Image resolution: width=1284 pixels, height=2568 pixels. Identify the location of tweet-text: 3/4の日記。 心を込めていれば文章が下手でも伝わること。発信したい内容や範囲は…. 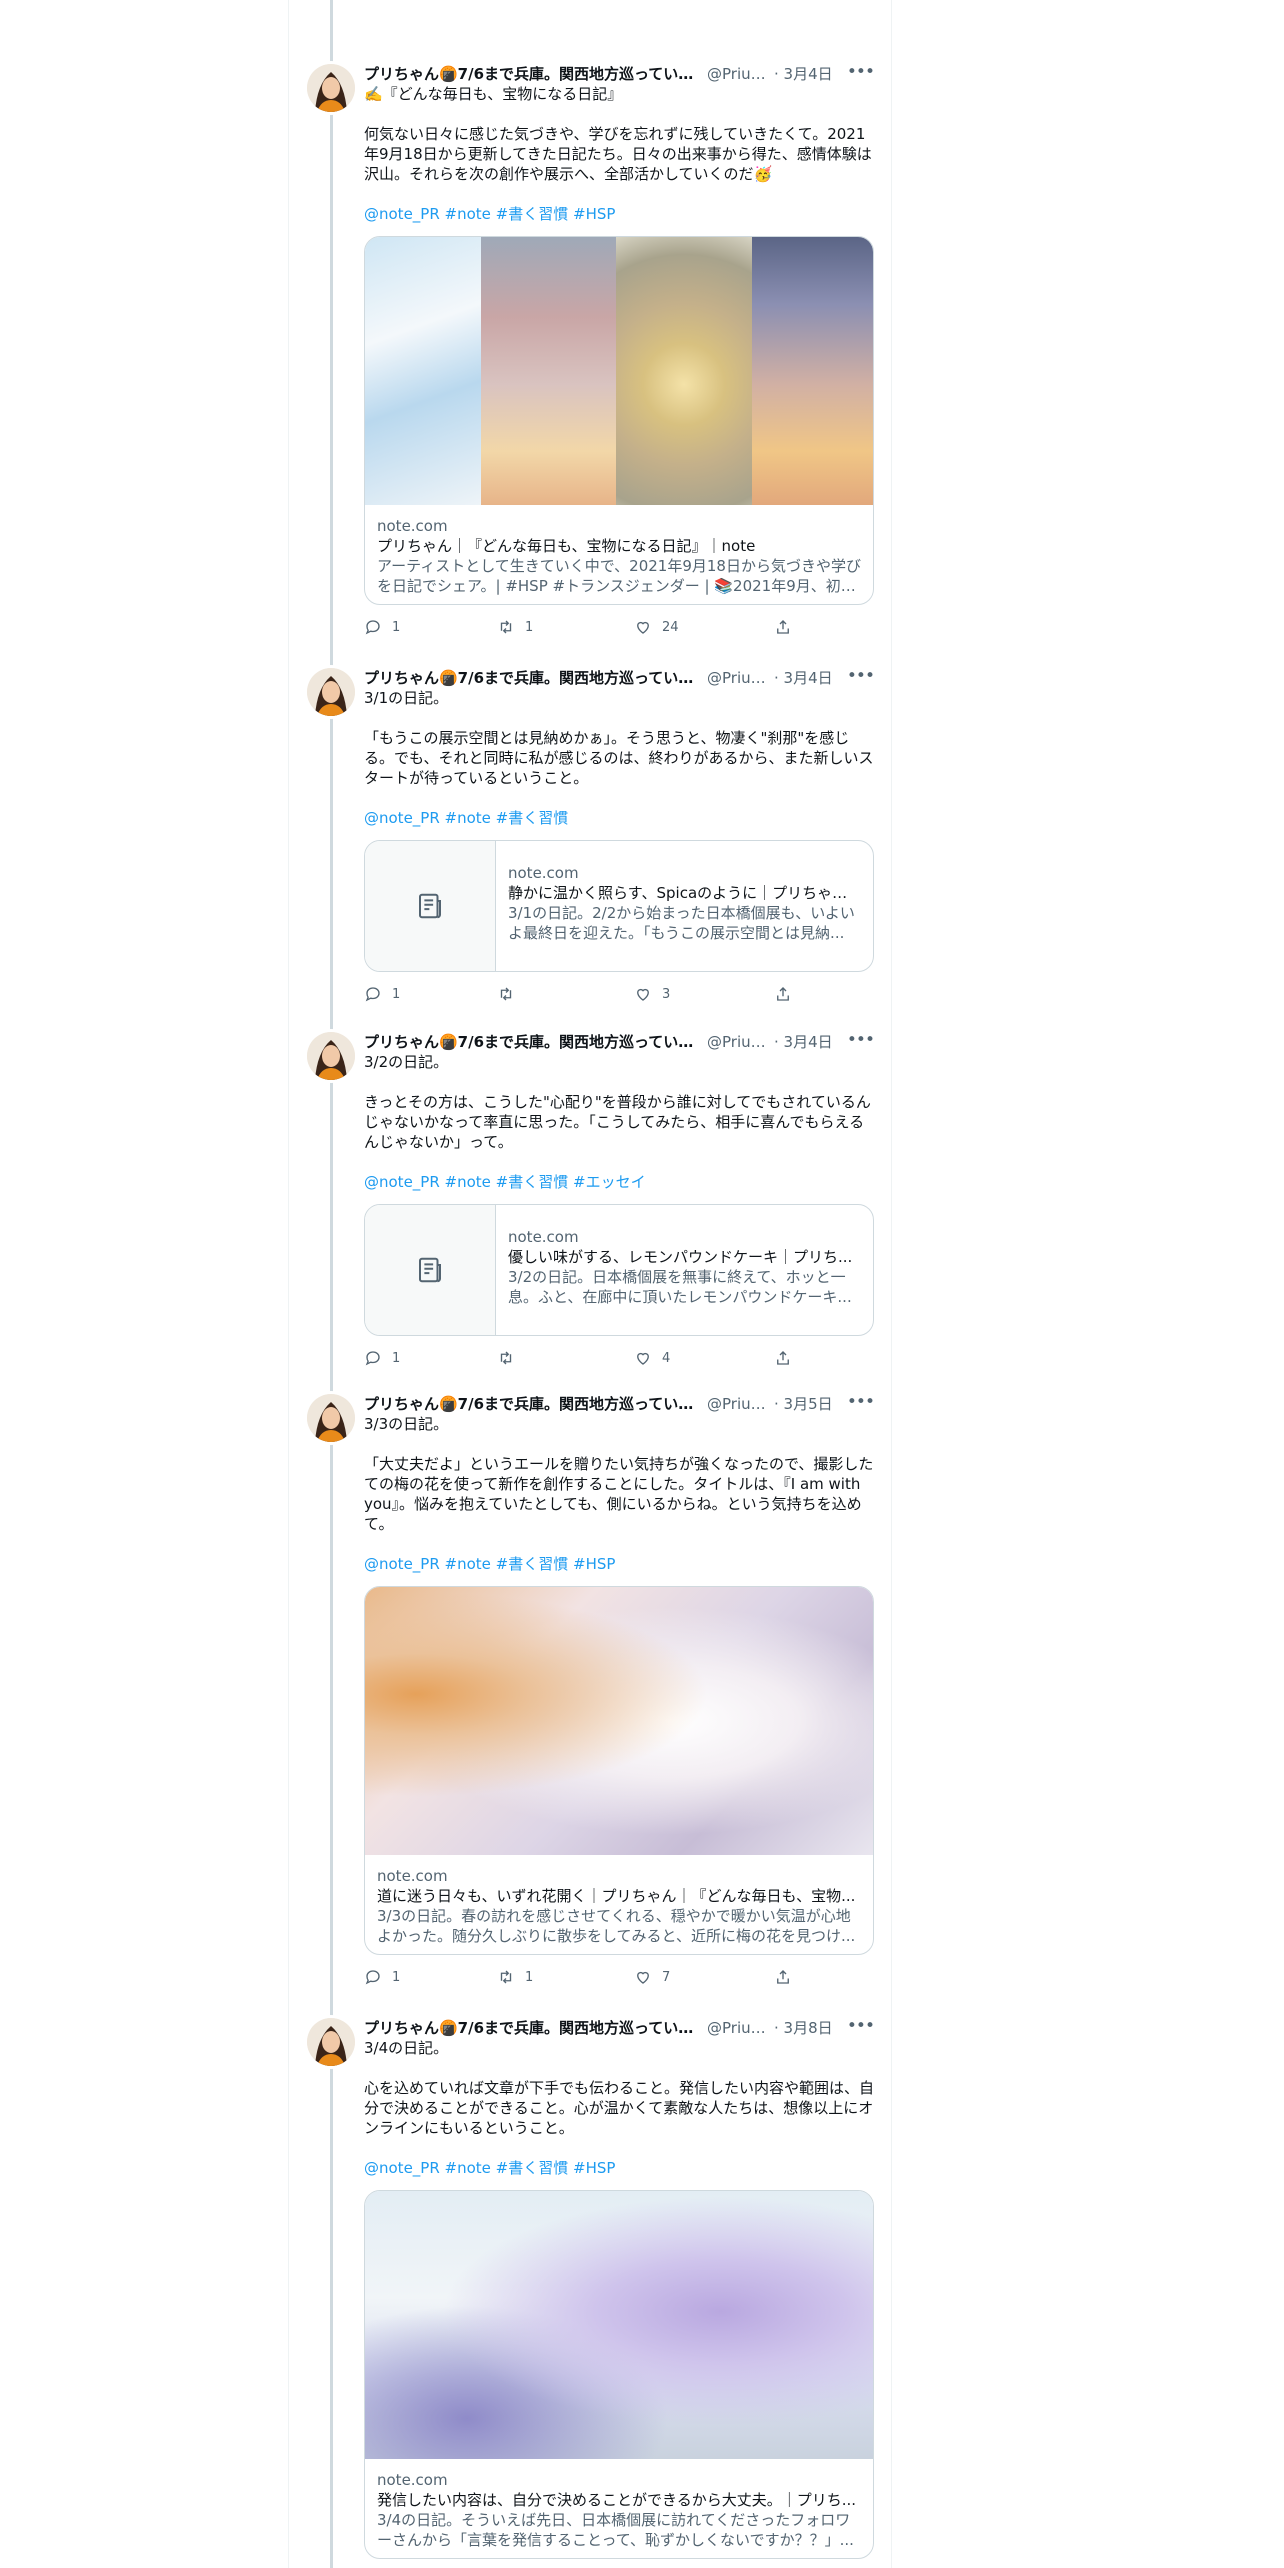
(619, 2088).